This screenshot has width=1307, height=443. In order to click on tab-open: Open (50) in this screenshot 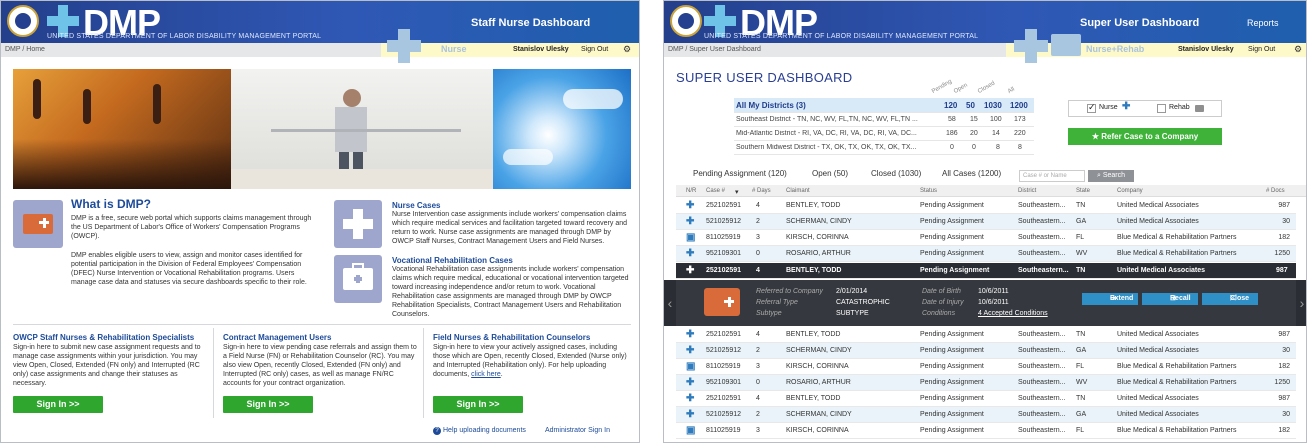, I will do `click(830, 173)`.